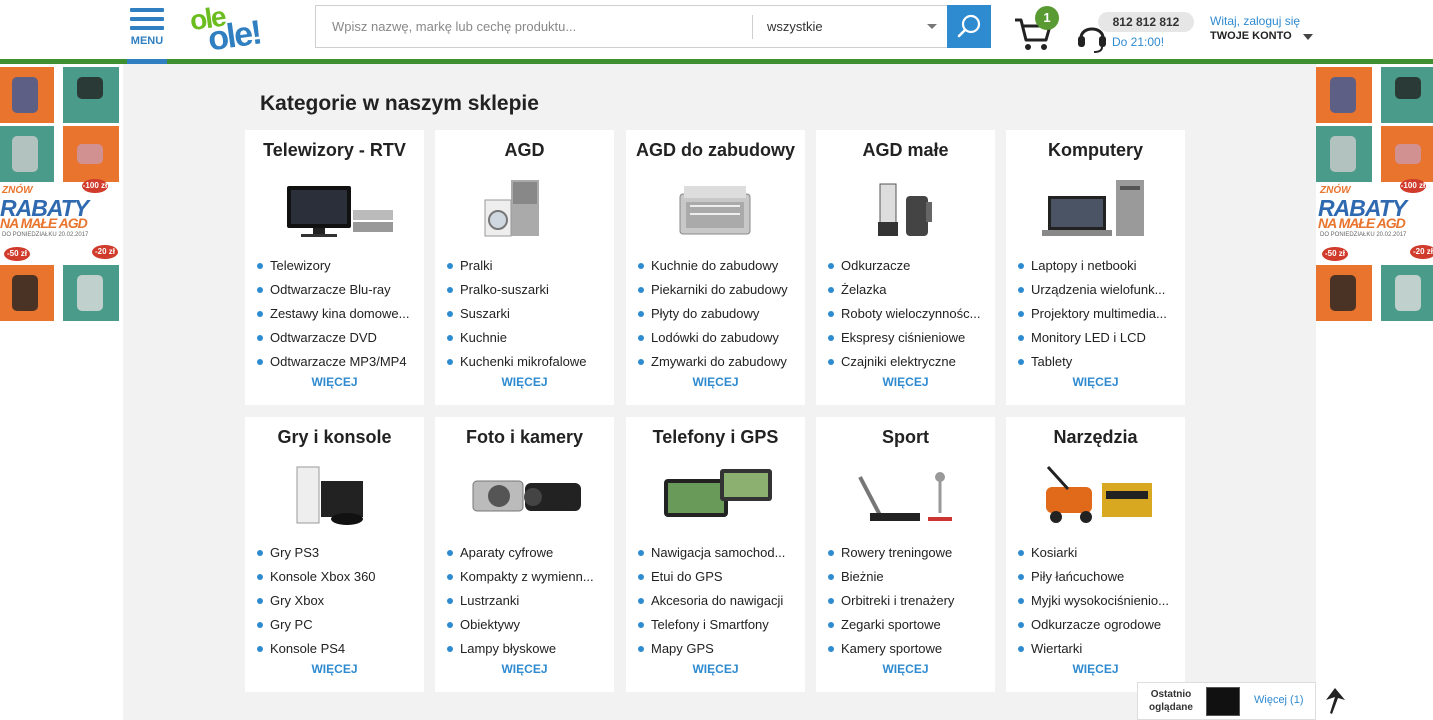  I want to click on subcategory-link: Telewizory, so click(339, 269).